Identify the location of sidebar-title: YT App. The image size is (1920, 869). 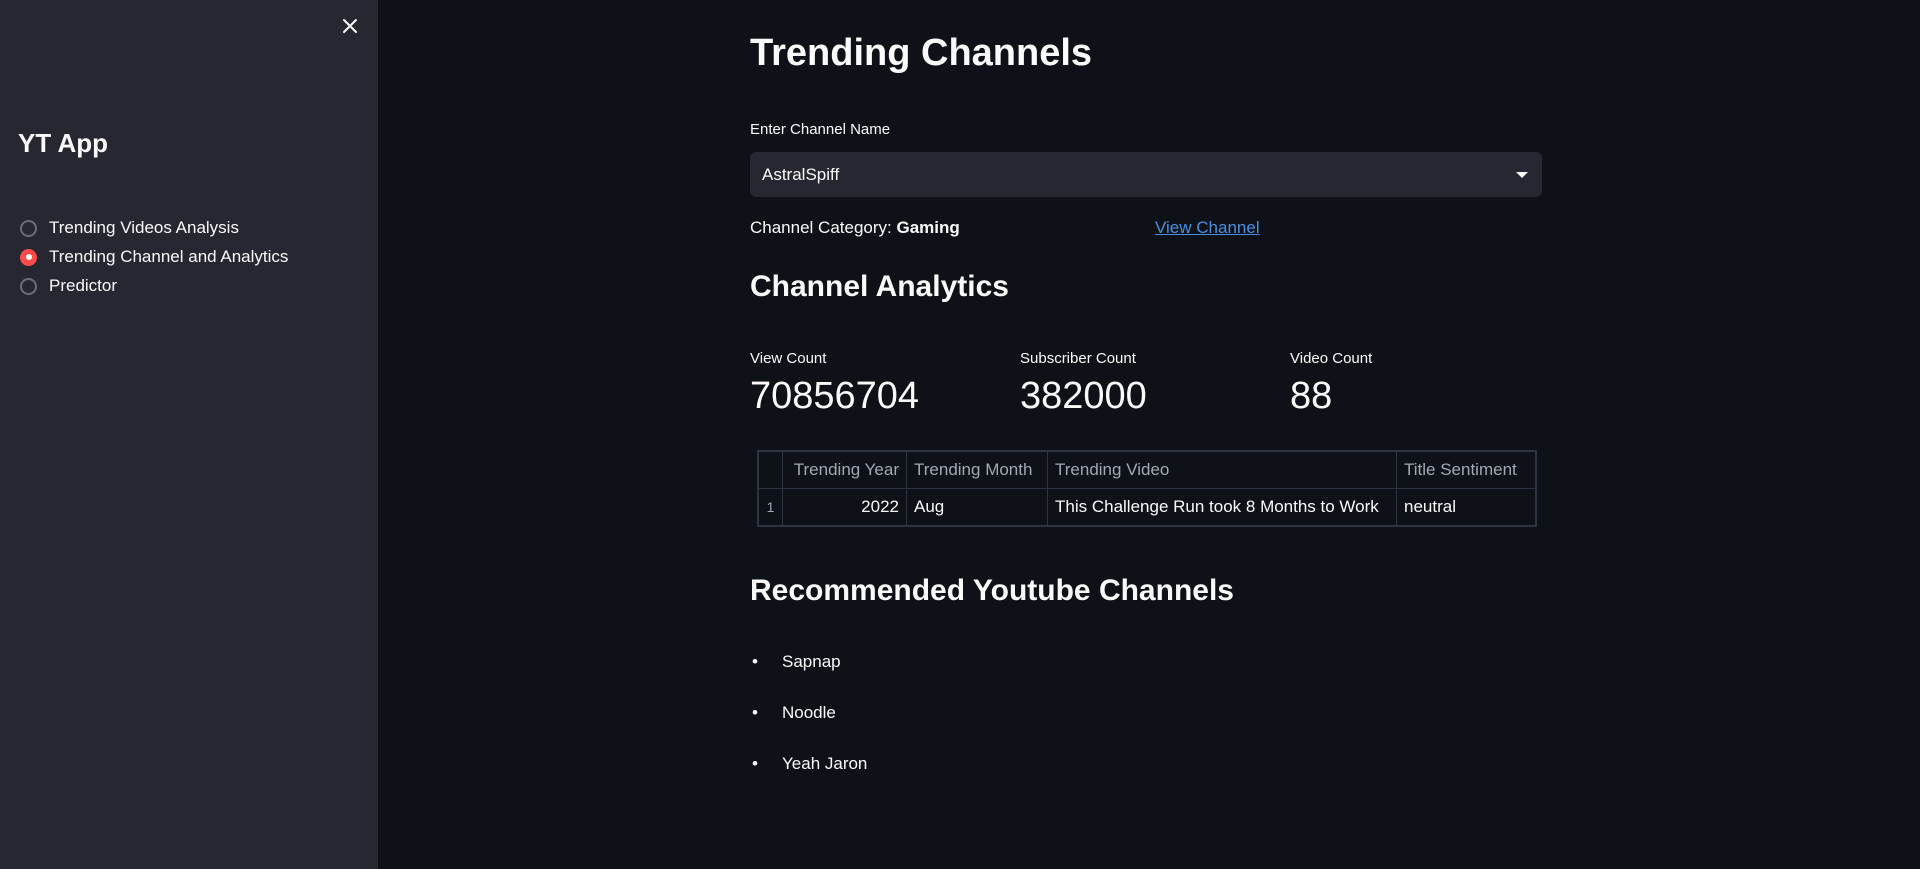
(63, 143).